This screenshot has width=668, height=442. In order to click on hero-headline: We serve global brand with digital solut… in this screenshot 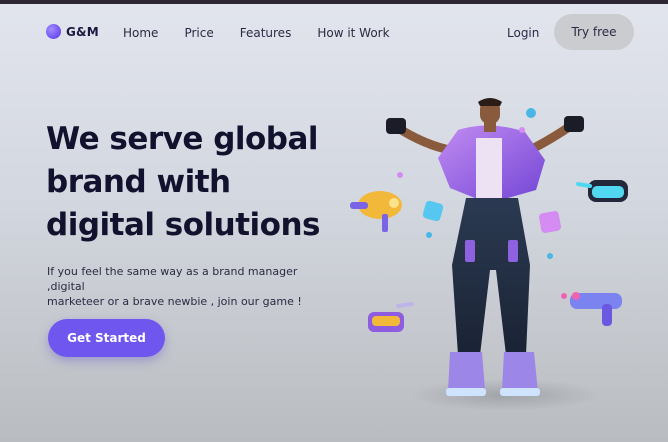, I will do `click(196, 182)`.